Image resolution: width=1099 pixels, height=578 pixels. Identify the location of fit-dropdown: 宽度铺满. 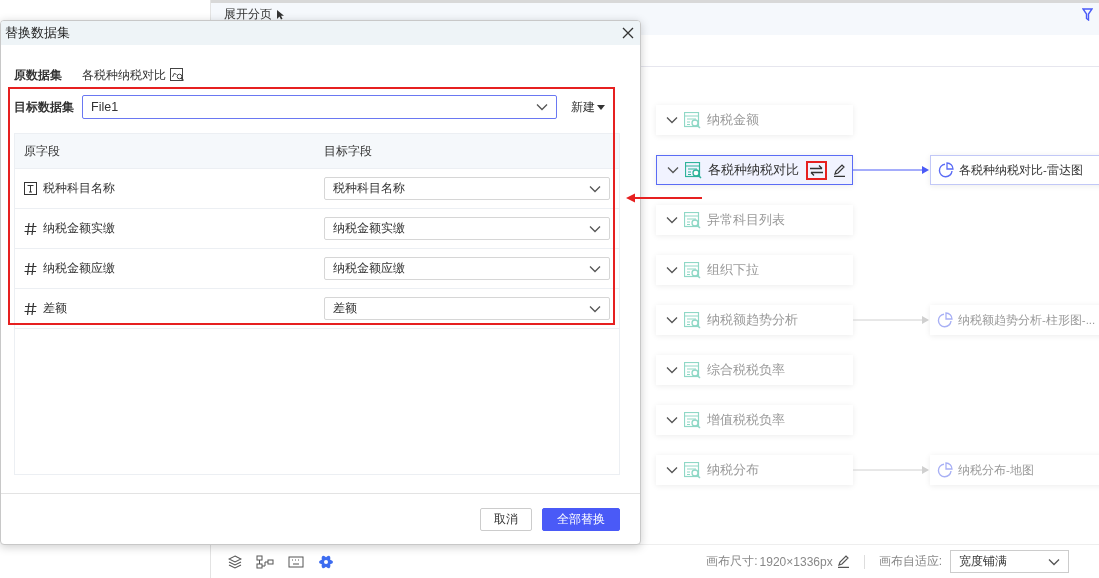
(1009, 561).